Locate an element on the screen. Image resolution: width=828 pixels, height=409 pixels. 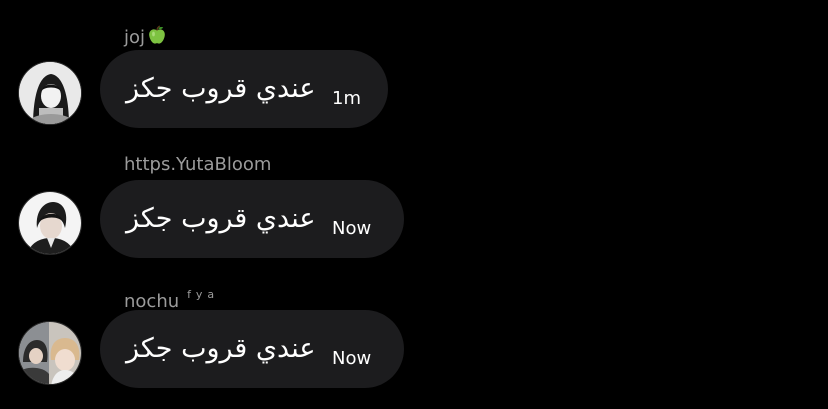
sender-name-row: nochu fya is located at coordinates (171, 298).